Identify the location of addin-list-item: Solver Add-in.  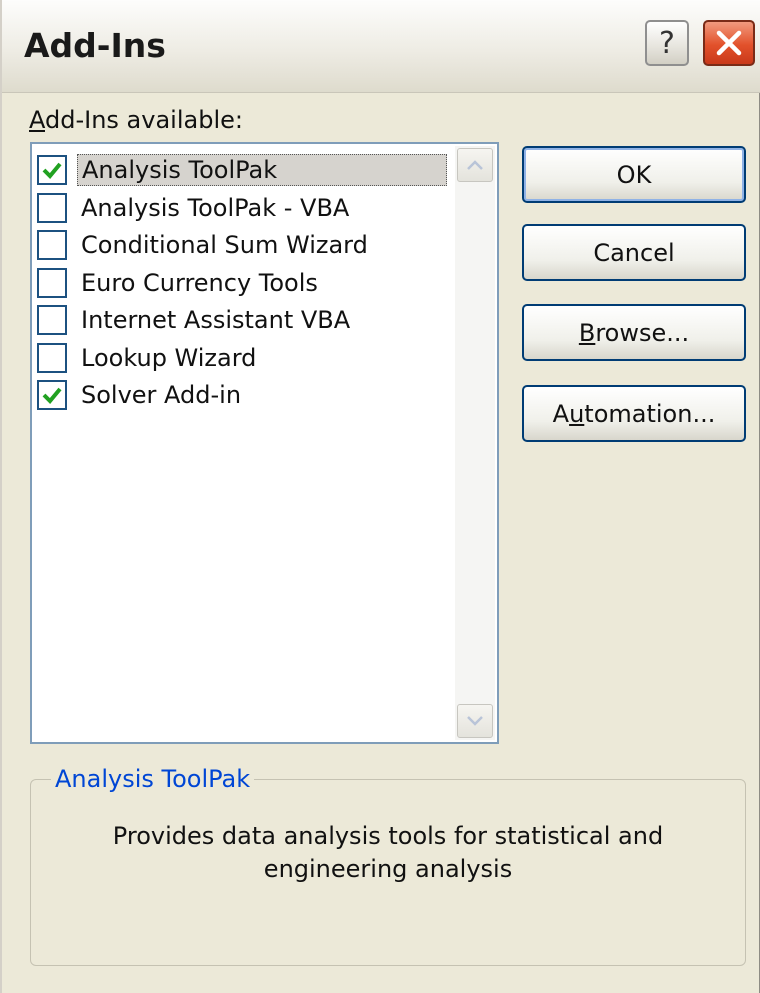
(244, 395).